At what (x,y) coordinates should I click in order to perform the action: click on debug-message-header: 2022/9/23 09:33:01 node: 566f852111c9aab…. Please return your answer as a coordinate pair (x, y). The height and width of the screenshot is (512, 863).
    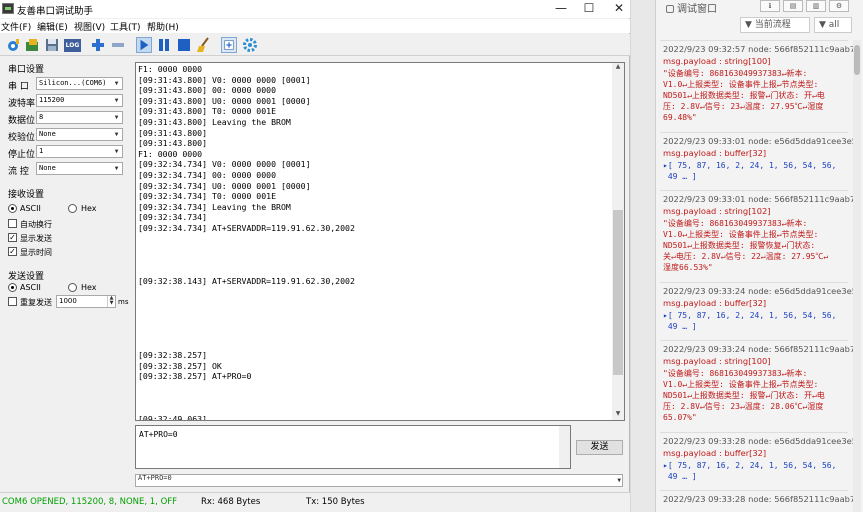
    Looking at the image, I should click on (759, 199).